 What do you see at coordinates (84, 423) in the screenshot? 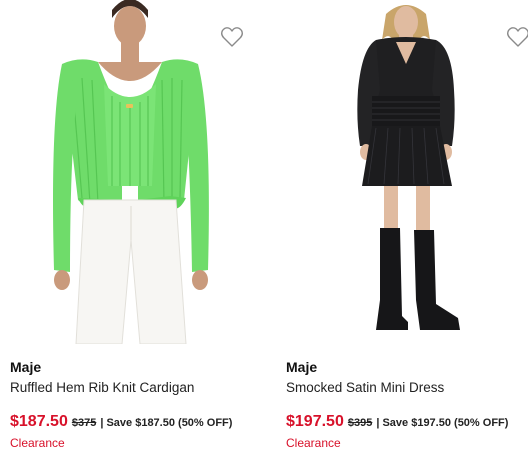
I see `original-price: $375` at bounding box center [84, 423].